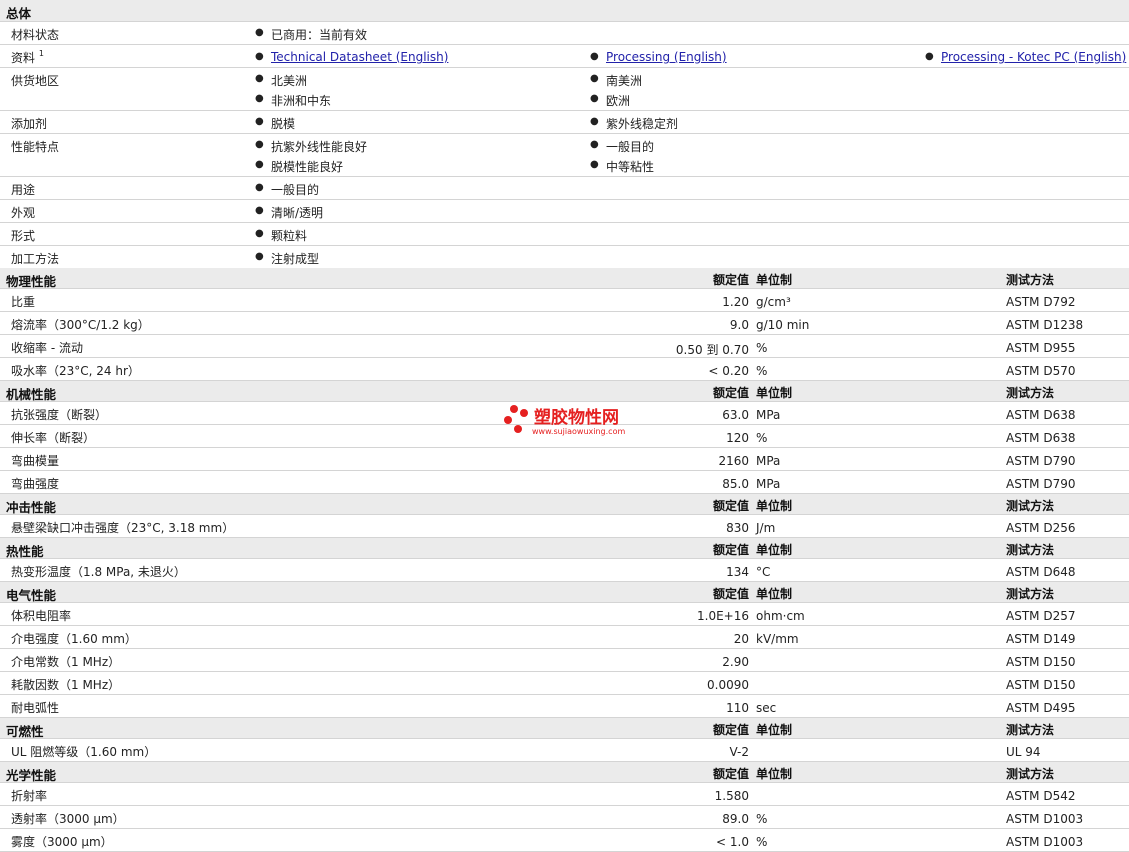  I want to click on regions-row: 供货地区 ● 北美洲 ● 南美洲 ● 非洲和中东 ● 欧洲, so click(564, 89).